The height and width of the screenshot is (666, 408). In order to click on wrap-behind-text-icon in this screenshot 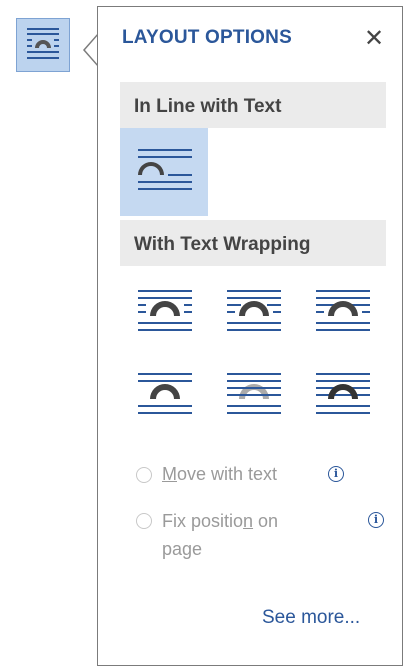, I will do `click(254, 393)`.